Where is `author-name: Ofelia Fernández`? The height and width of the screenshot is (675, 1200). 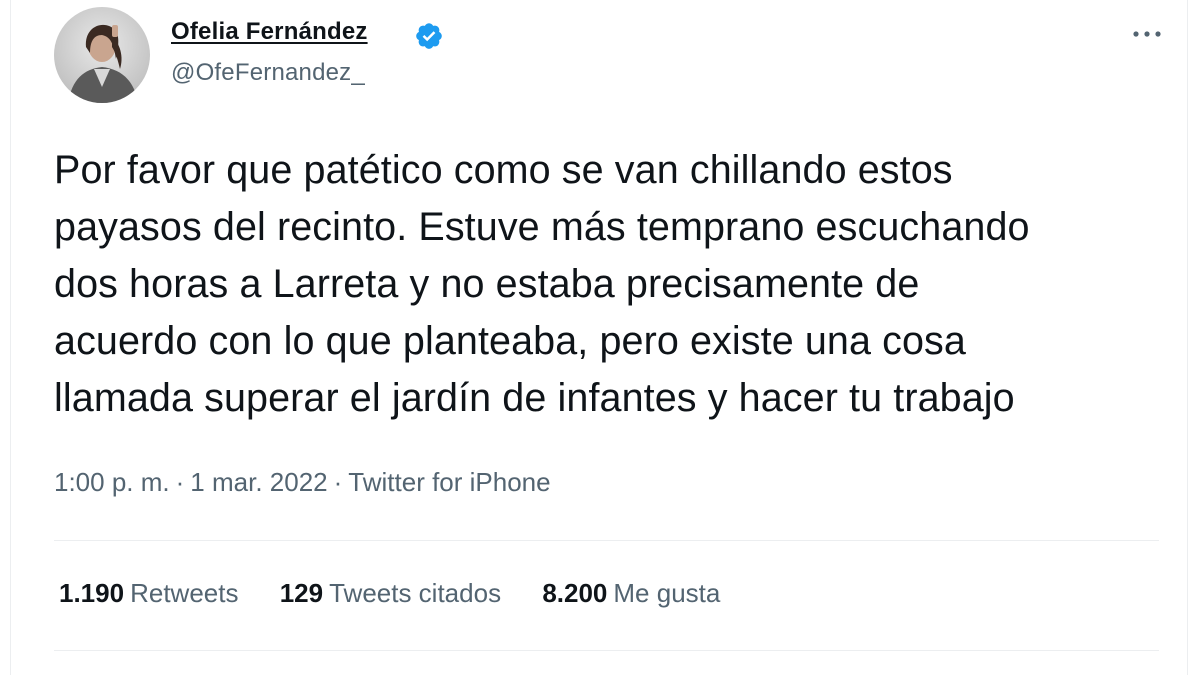
author-name: Ofelia Fernández is located at coordinates (269, 32).